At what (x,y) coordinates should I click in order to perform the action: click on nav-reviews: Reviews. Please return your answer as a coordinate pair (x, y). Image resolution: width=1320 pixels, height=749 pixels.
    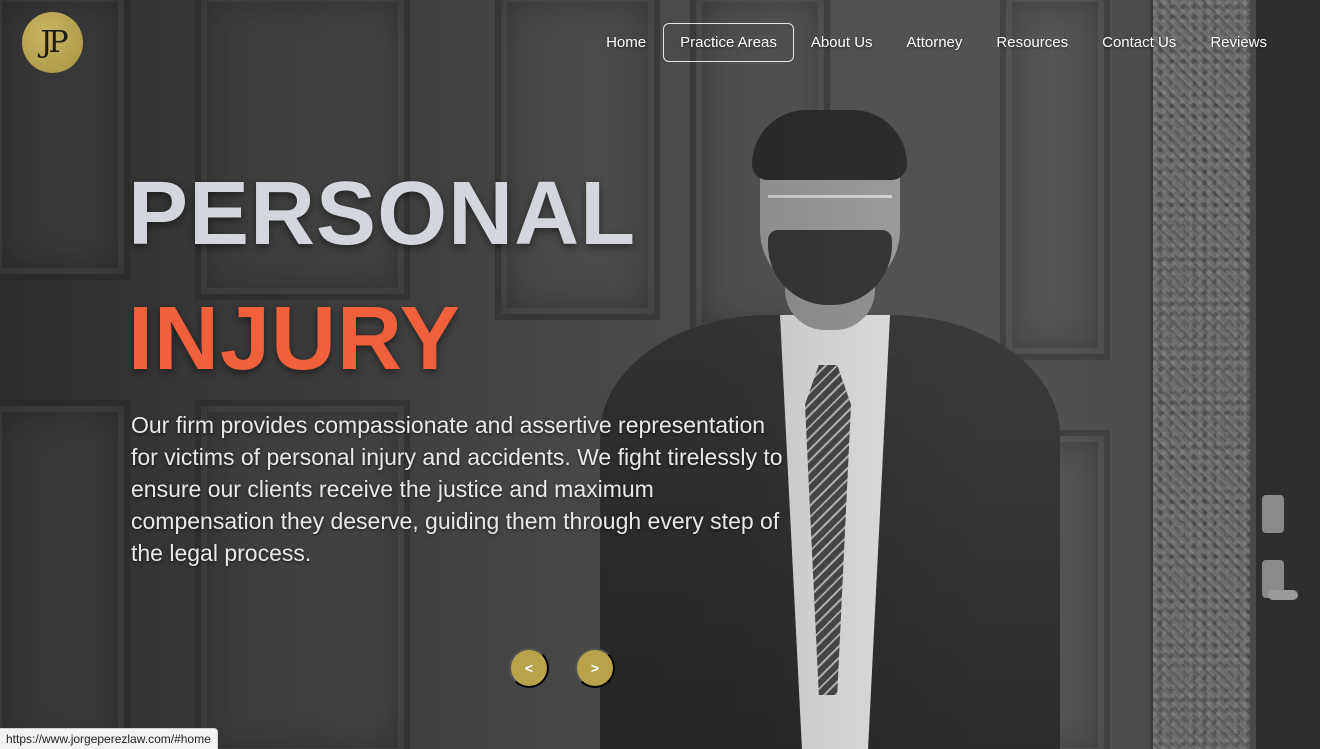
    Looking at the image, I should click on (1238, 42).